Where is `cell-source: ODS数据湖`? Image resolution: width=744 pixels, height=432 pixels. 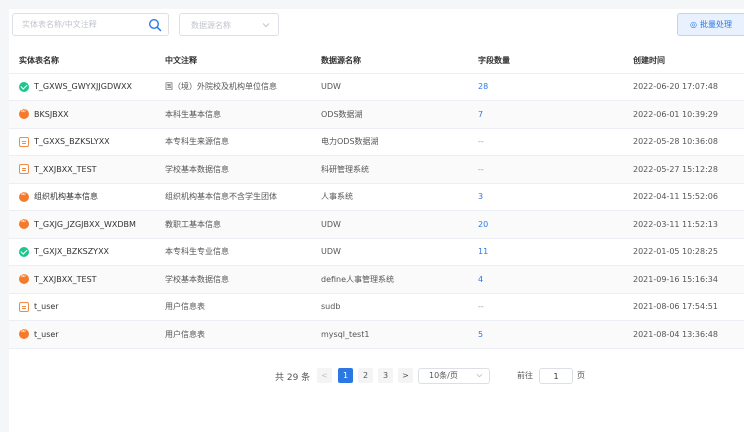 cell-source: ODS数据湖 is located at coordinates (399, 114).